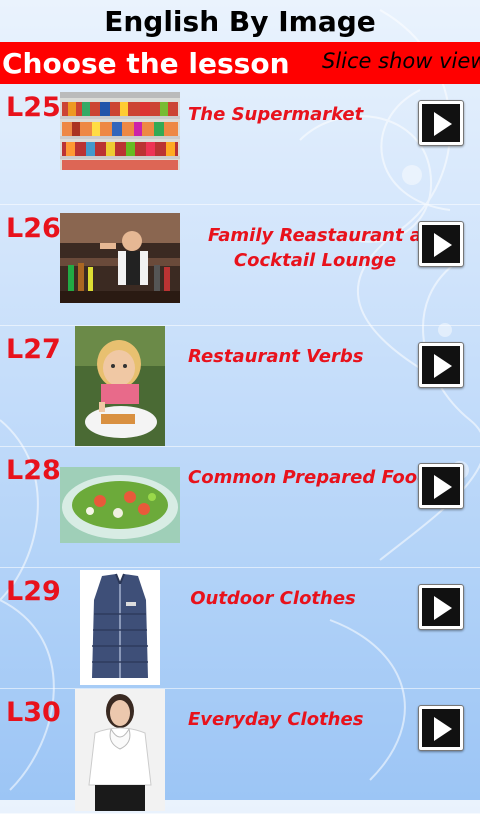  Describe the element at coordinates (120, 627) in the screenshot. I see `vest-thumbnail` at that location.